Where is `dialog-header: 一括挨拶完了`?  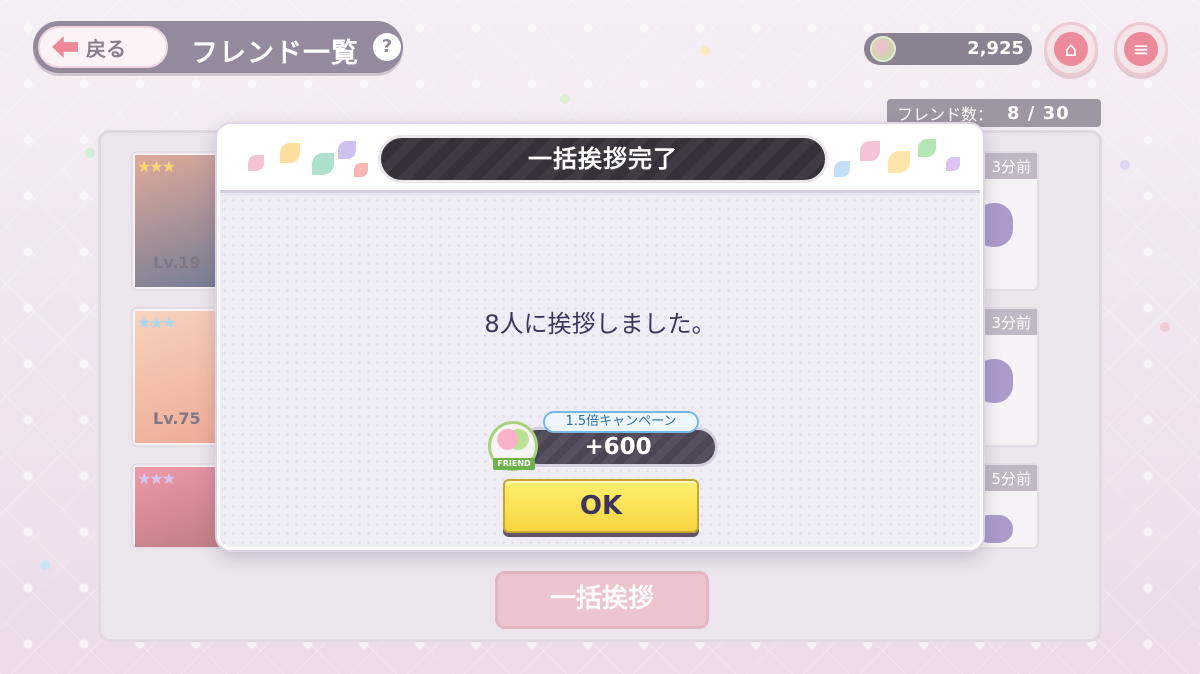 dialog-header: 一括挨拶完了 is located at coordinates (600, 160).